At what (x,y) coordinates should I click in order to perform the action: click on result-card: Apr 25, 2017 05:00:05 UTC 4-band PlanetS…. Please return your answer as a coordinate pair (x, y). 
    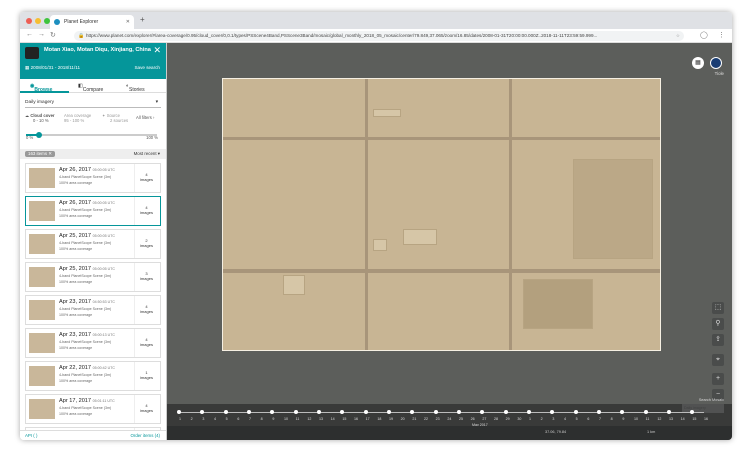
    Looking at the image, I should click on (93, 277).